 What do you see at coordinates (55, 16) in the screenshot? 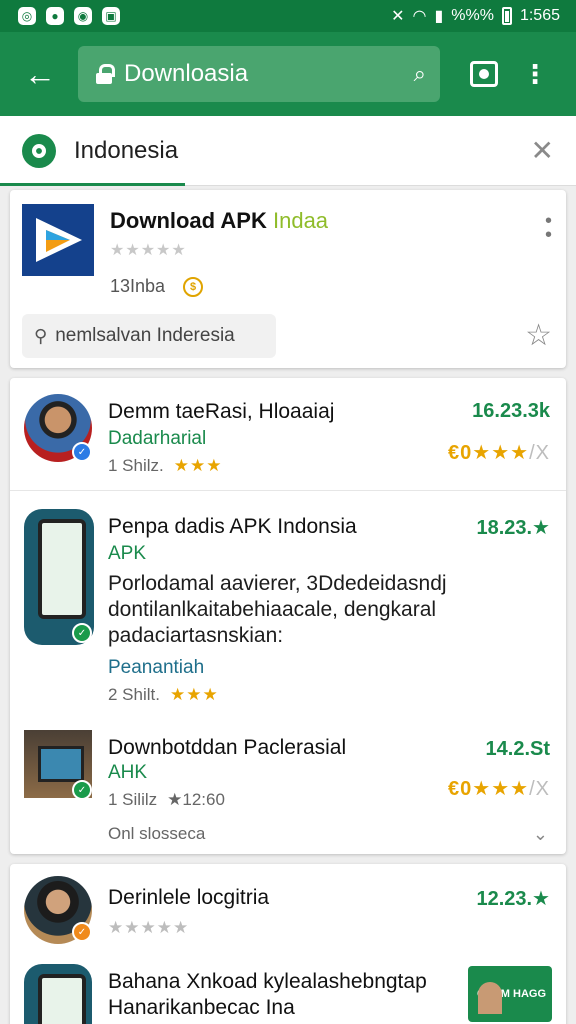
I see `chat-icon: ●` at bounding box center [55, 16].